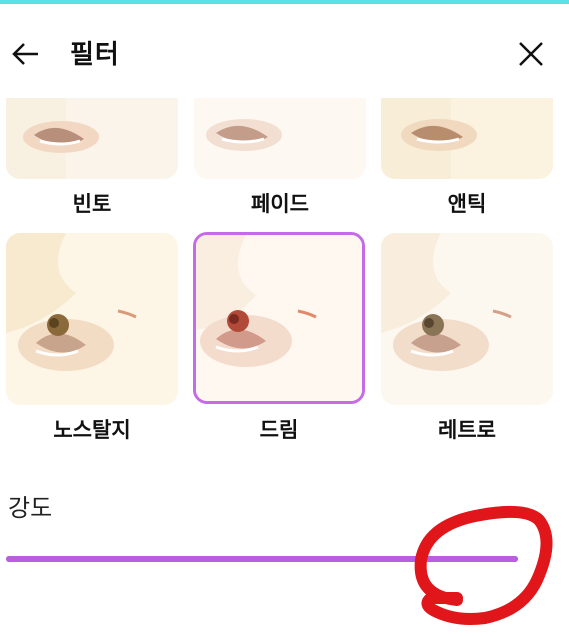 The width and height of the screenshot is (569, 636). I want to click on close-icon, so click(531, 54).